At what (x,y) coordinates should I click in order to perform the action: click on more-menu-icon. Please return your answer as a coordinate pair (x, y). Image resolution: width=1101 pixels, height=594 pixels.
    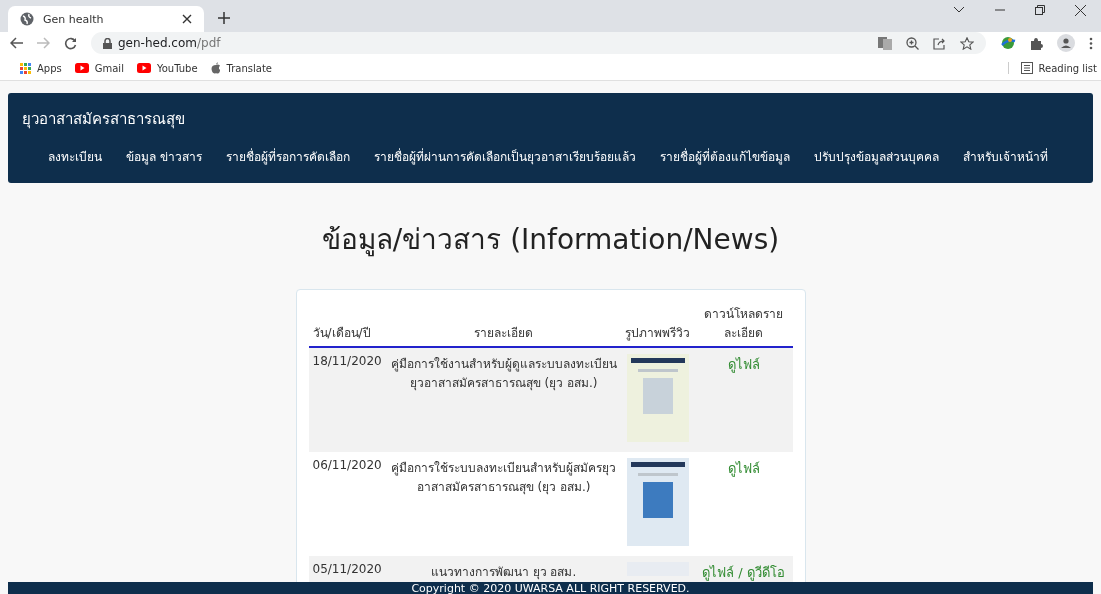
    Looking at the image, I should click on (1091, 43).